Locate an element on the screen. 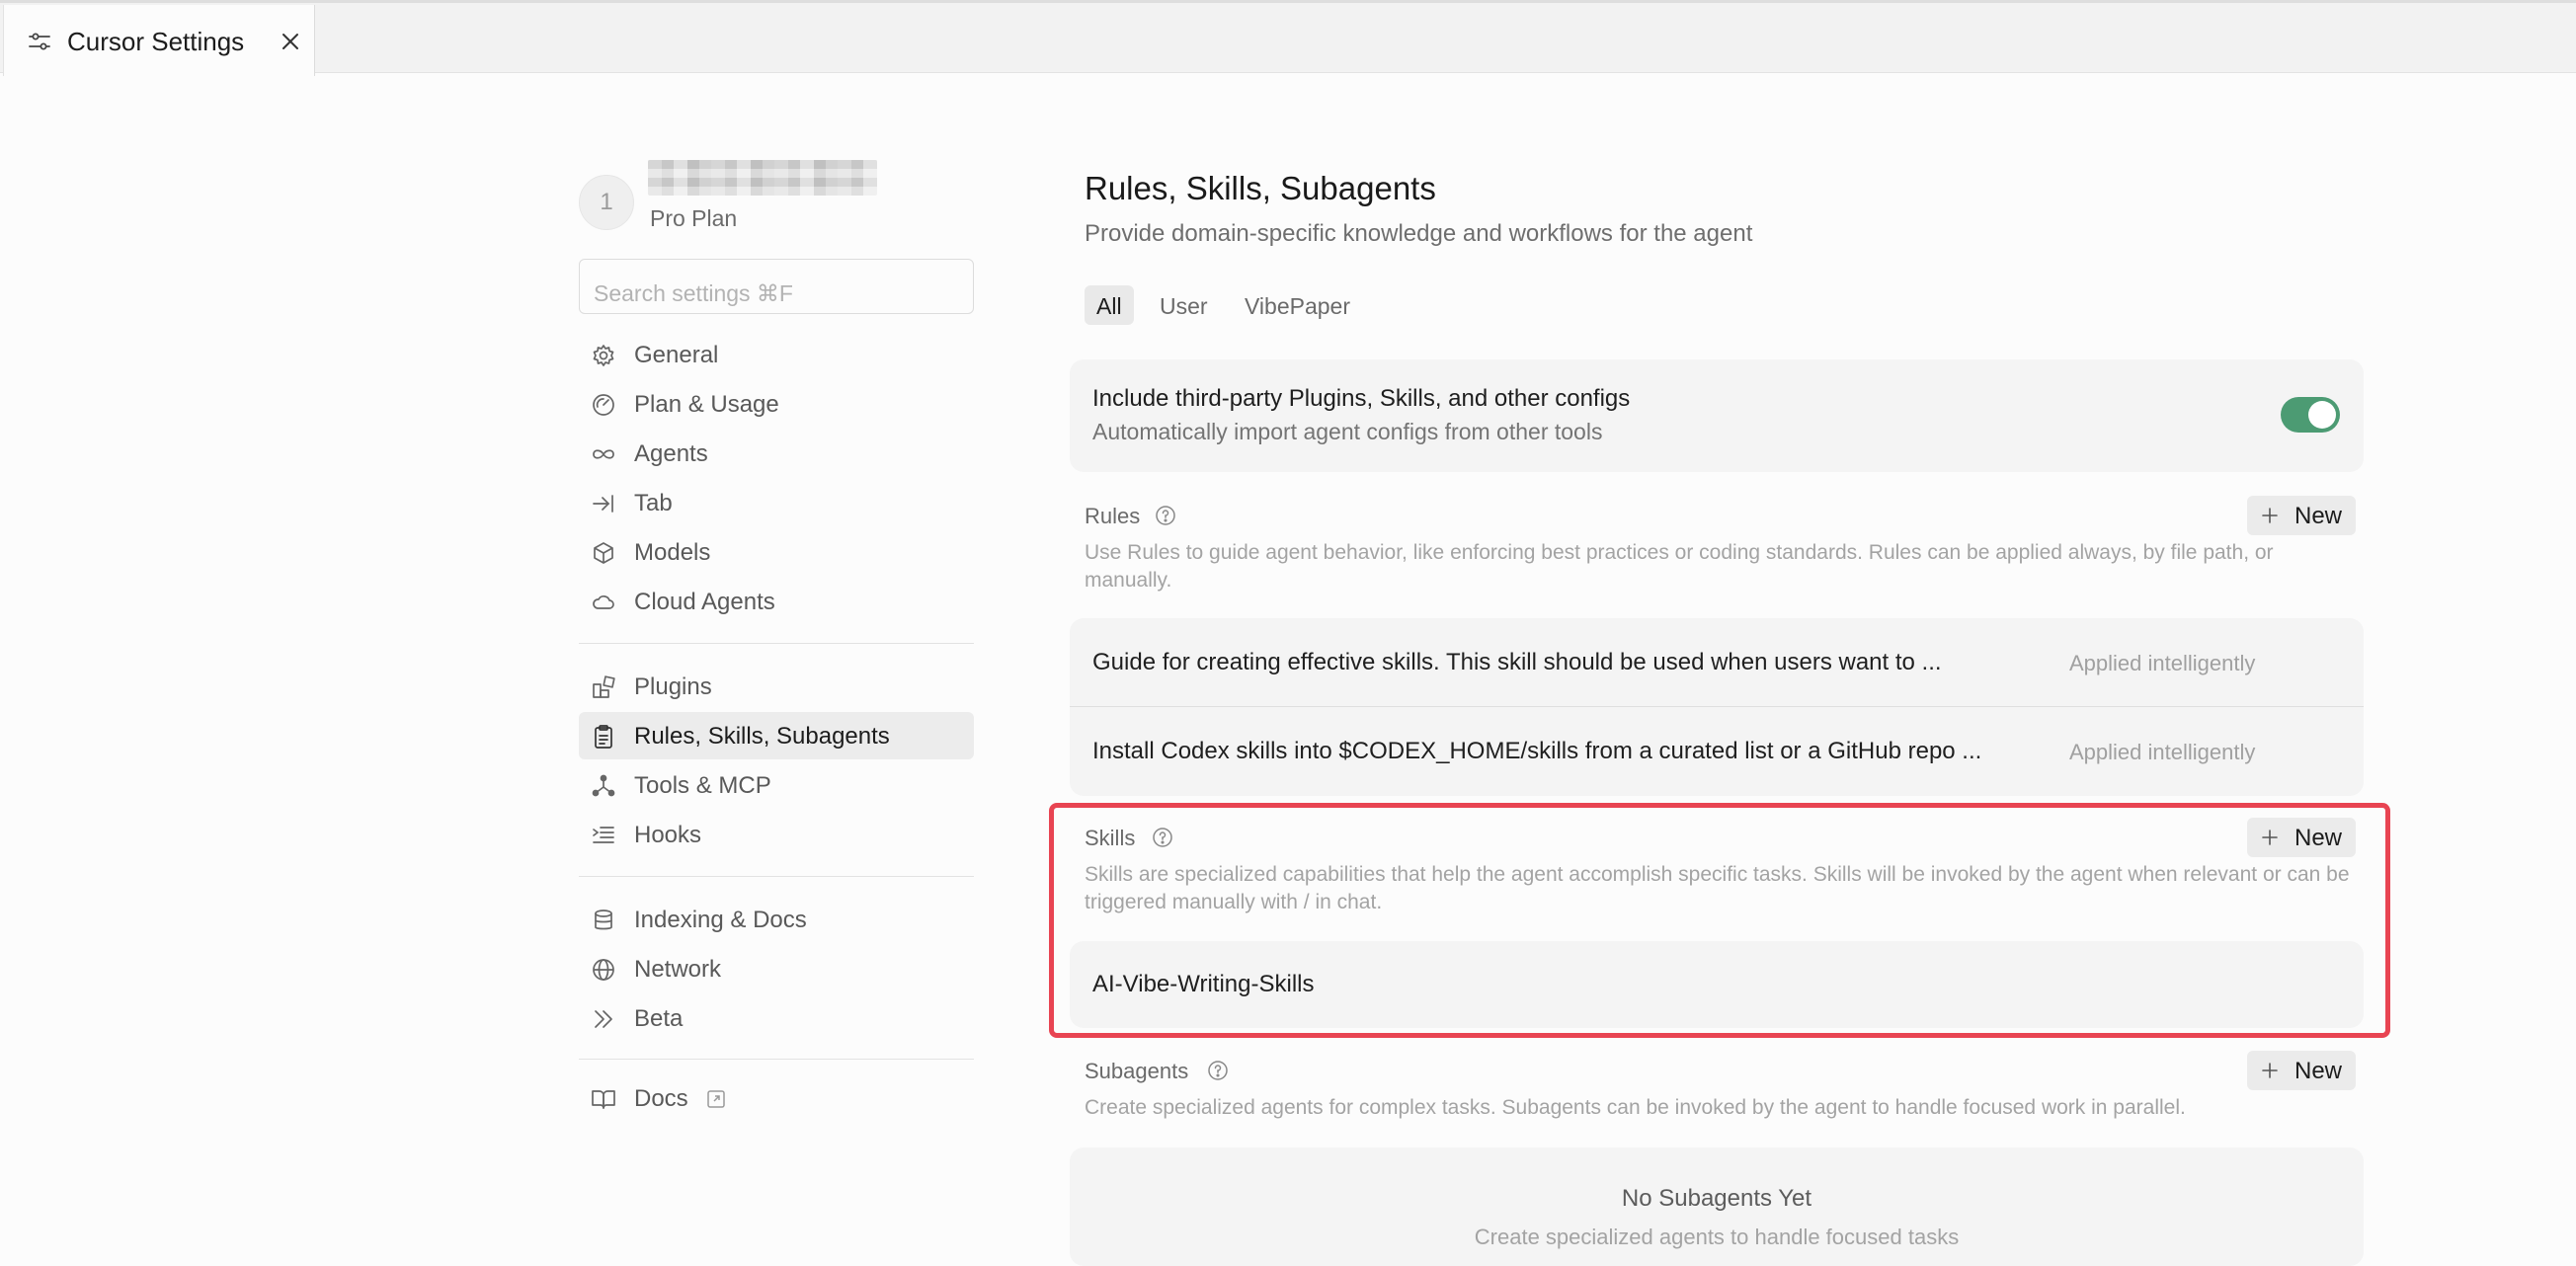 This screenshot has height=1266, width=2576. sidebar-item-beta: Beta is located at coordinates (776, 1018).